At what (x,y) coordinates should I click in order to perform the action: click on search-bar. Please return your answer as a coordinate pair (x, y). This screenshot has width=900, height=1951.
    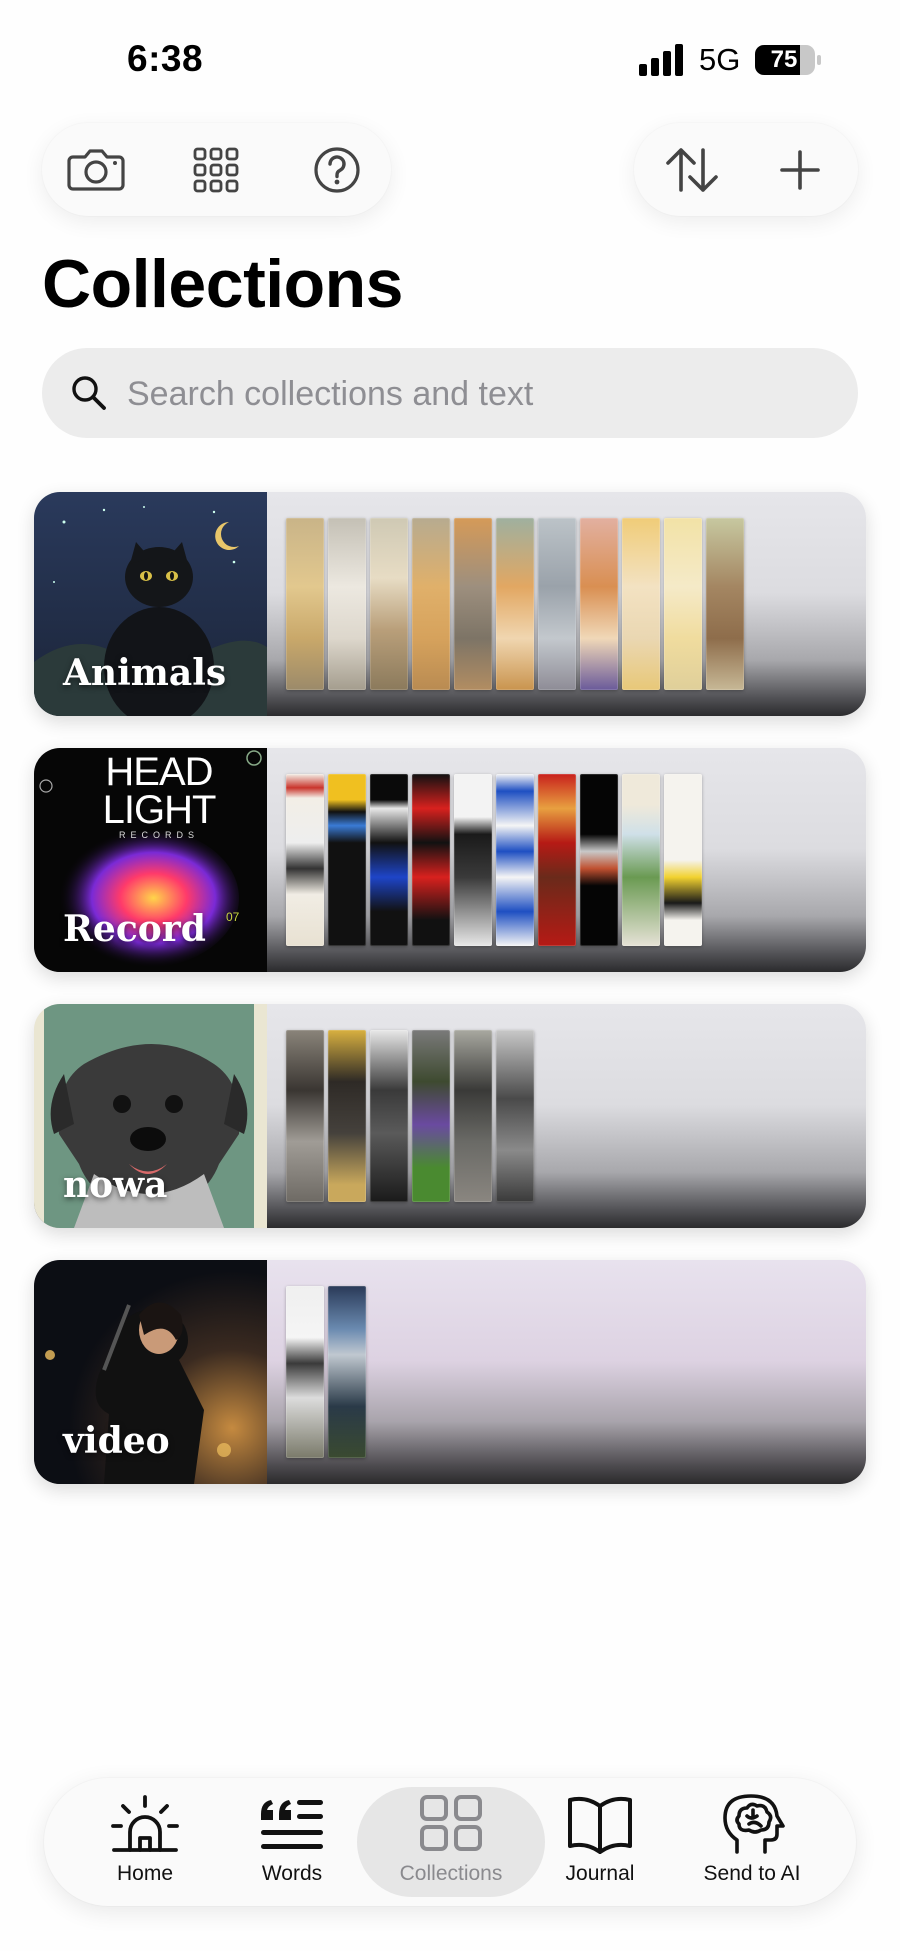
    Looking at the image, I should click on (450, 394).